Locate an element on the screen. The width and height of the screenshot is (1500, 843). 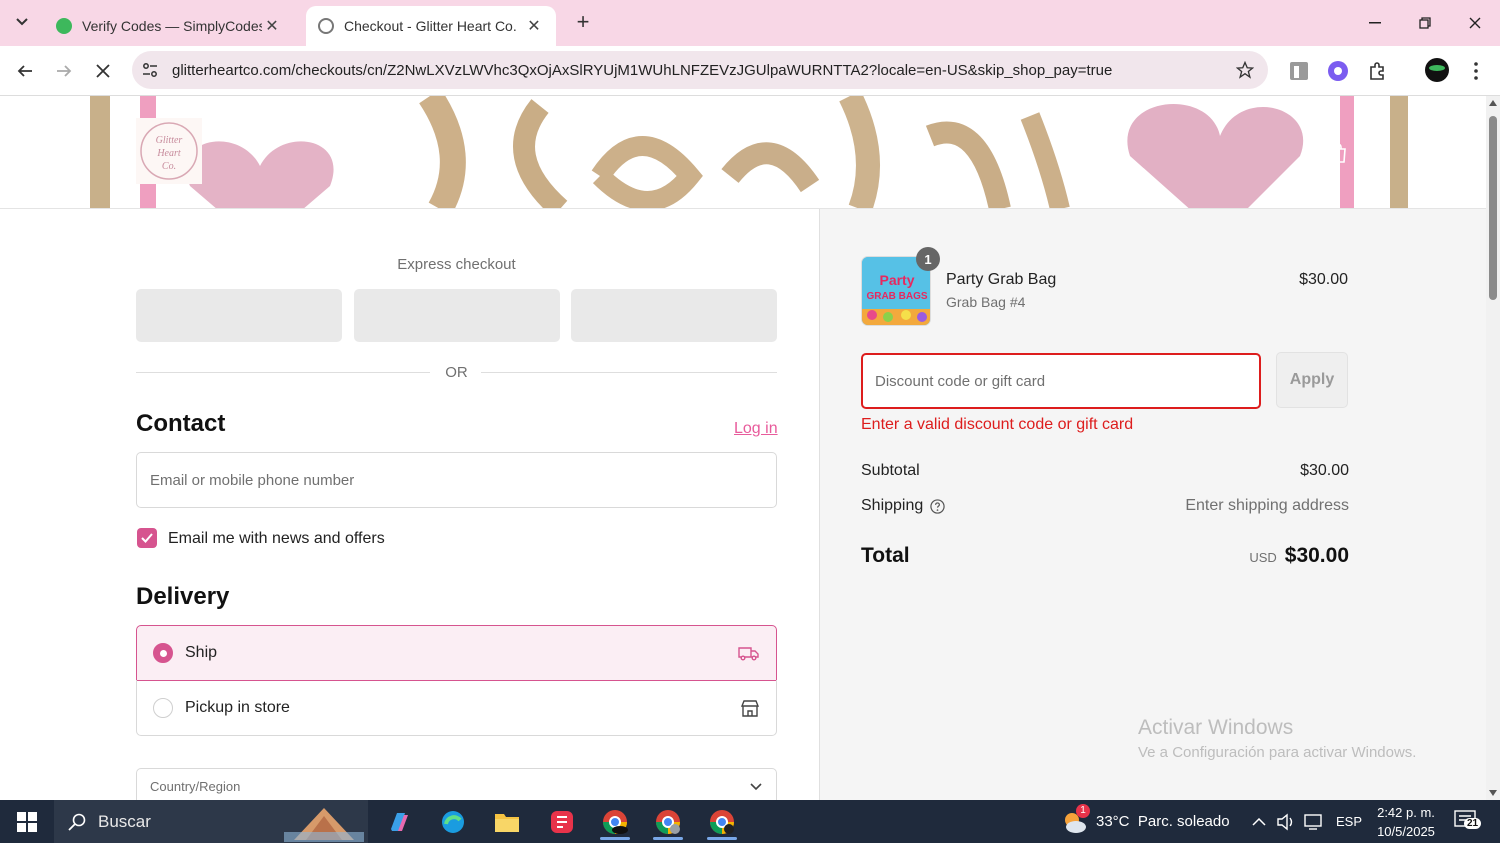
pickup-radio is located at coordinates (163, 707).